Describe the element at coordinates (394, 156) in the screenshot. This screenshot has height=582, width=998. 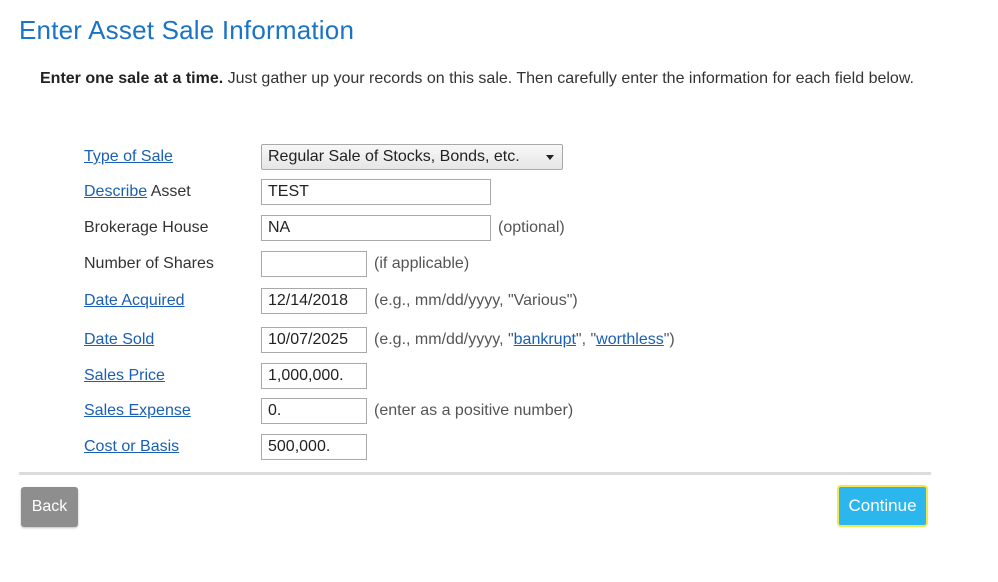
I see `type-of-sale-value: Regular Sale of Stocks, Bonds, etc.` at that location.